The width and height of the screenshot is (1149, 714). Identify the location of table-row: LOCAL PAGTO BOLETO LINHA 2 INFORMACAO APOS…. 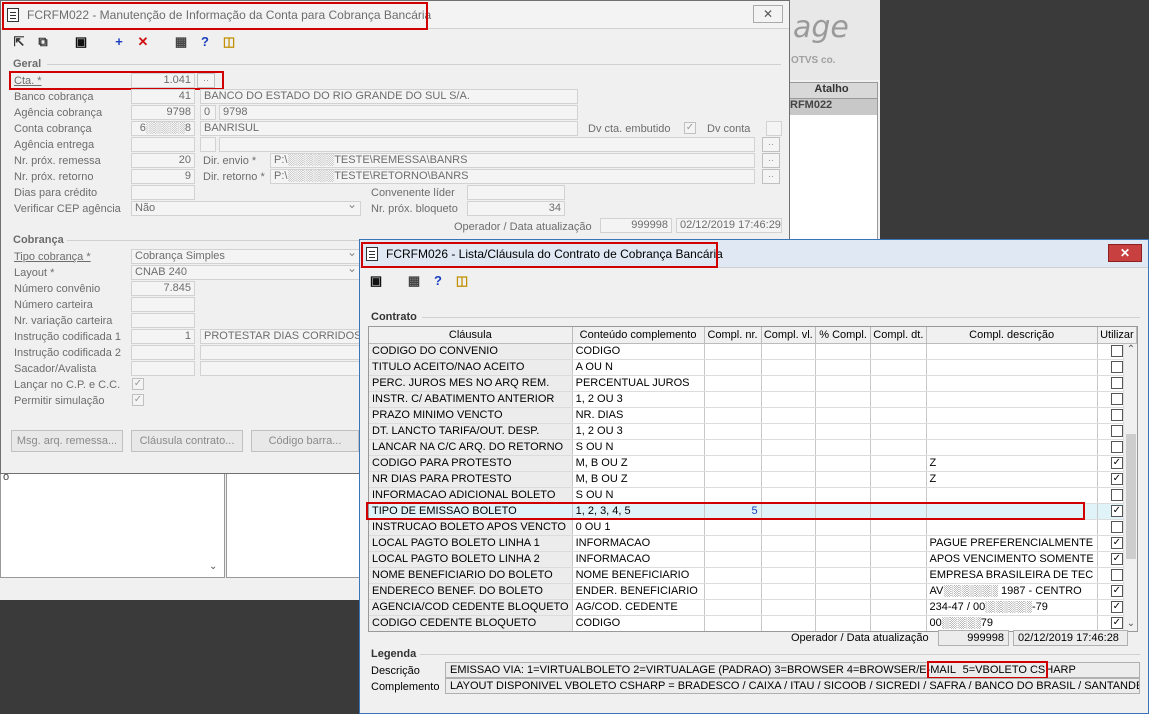
(753, 559).